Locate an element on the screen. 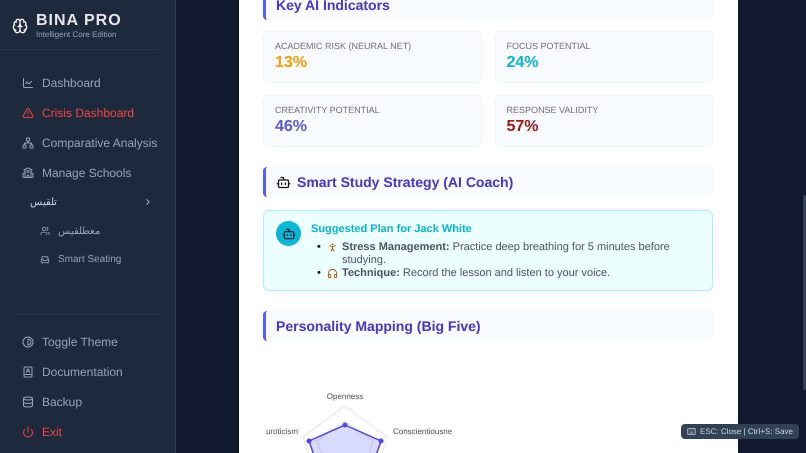  app-title: BINA PRO is located at coordinates (79, 21).